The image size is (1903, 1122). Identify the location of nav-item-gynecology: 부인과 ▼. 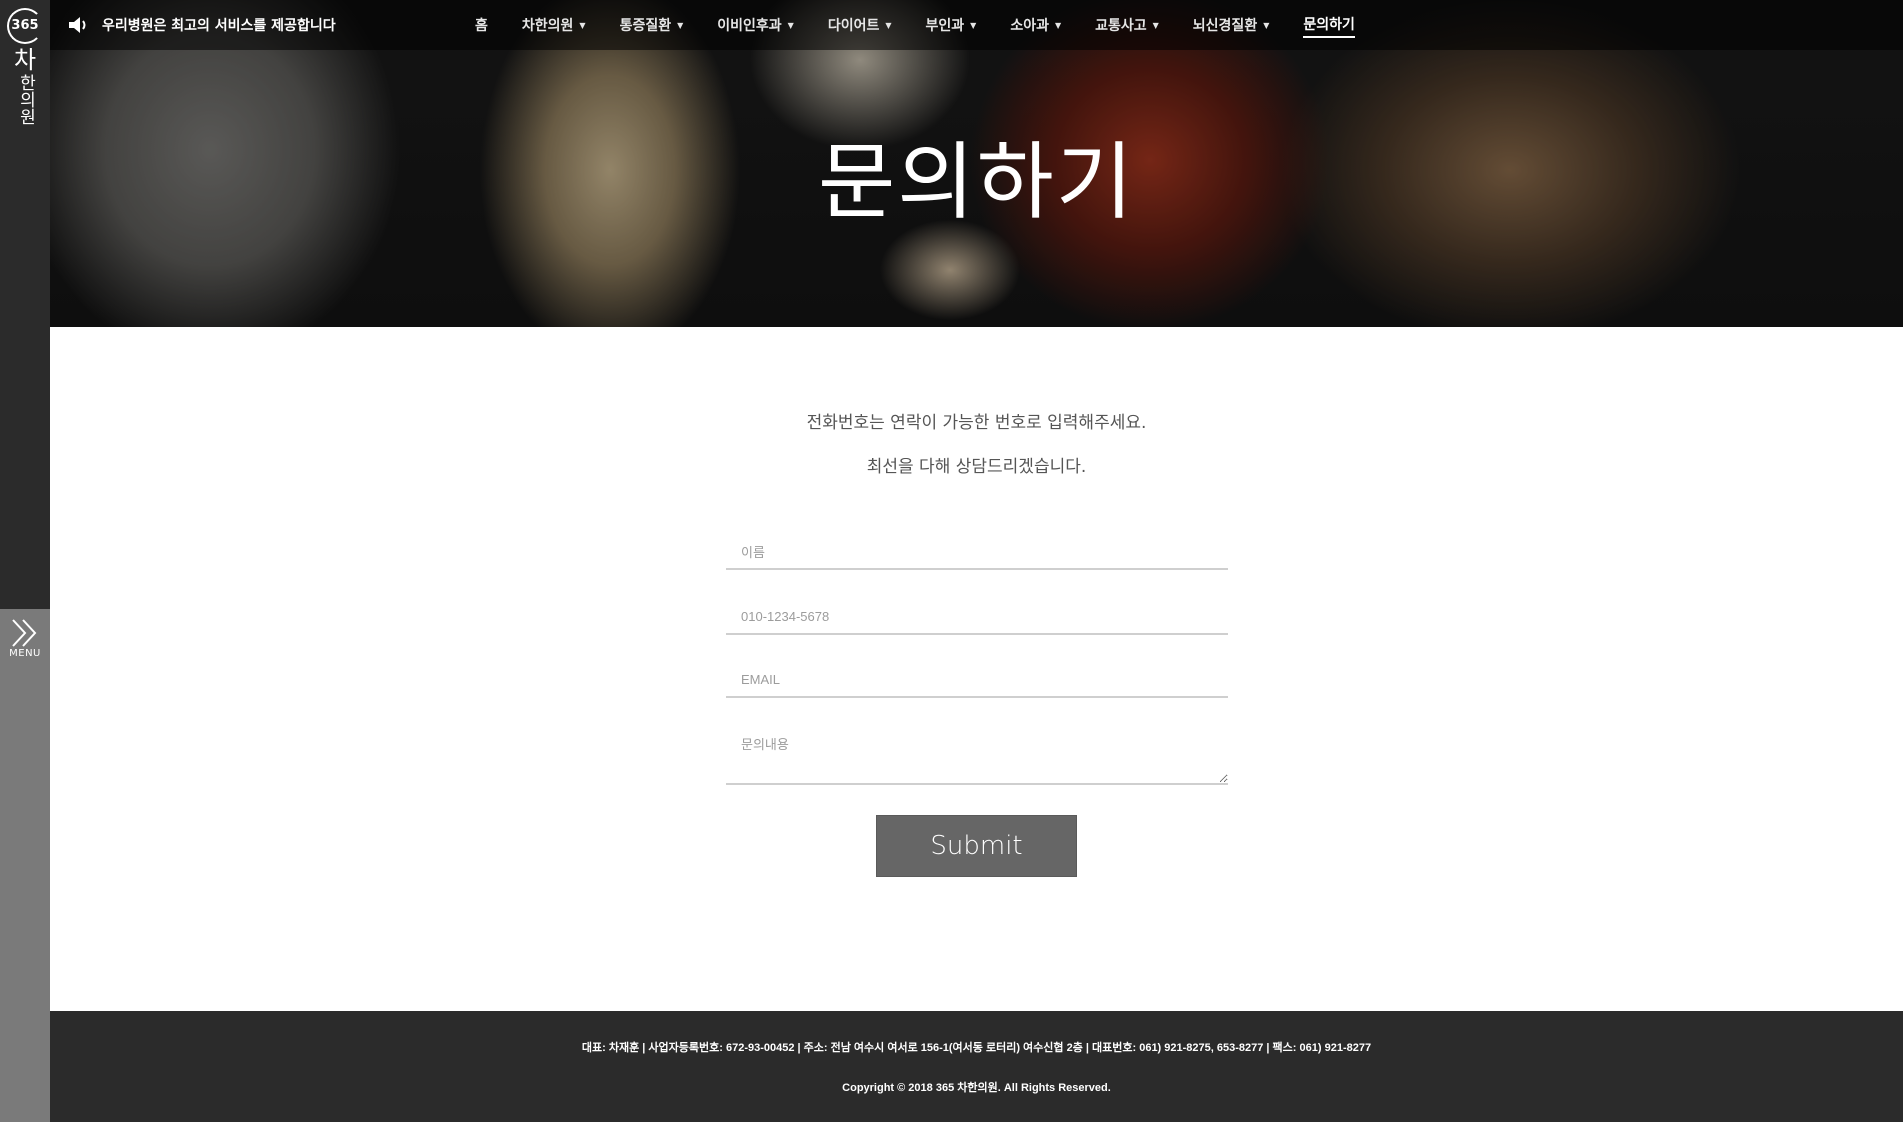
(951, 25).